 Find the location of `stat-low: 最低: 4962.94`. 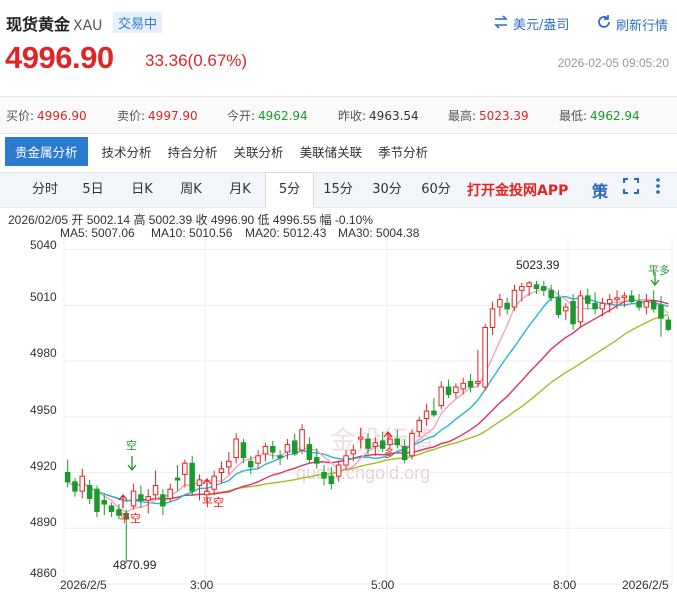

stat-low: 最低: 4962.94 is located at coordinates (599, 115).